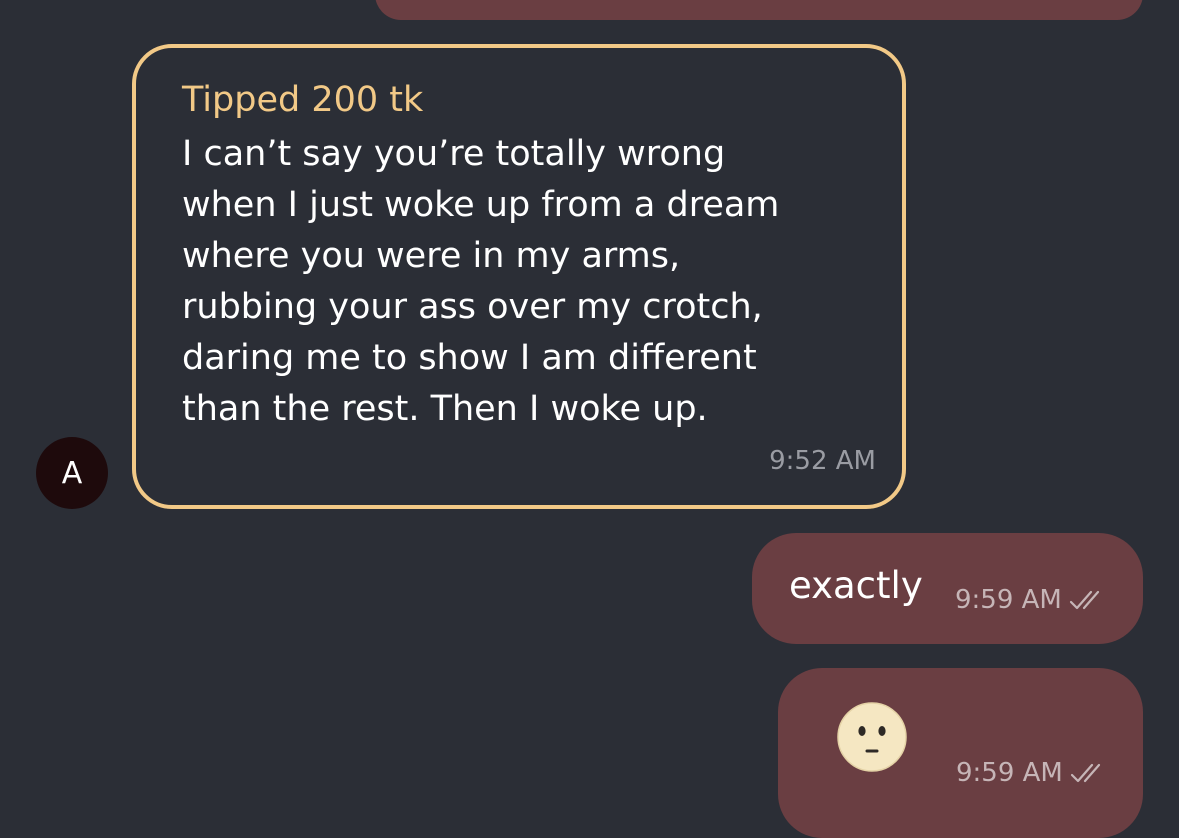 Image resolution: width=1179 pixels, height=838 pixels. What do you see at coordinates (872, 737) in the screenshot?
I see `neutral-face-emoji-icon` at bounding box center [872, 737].